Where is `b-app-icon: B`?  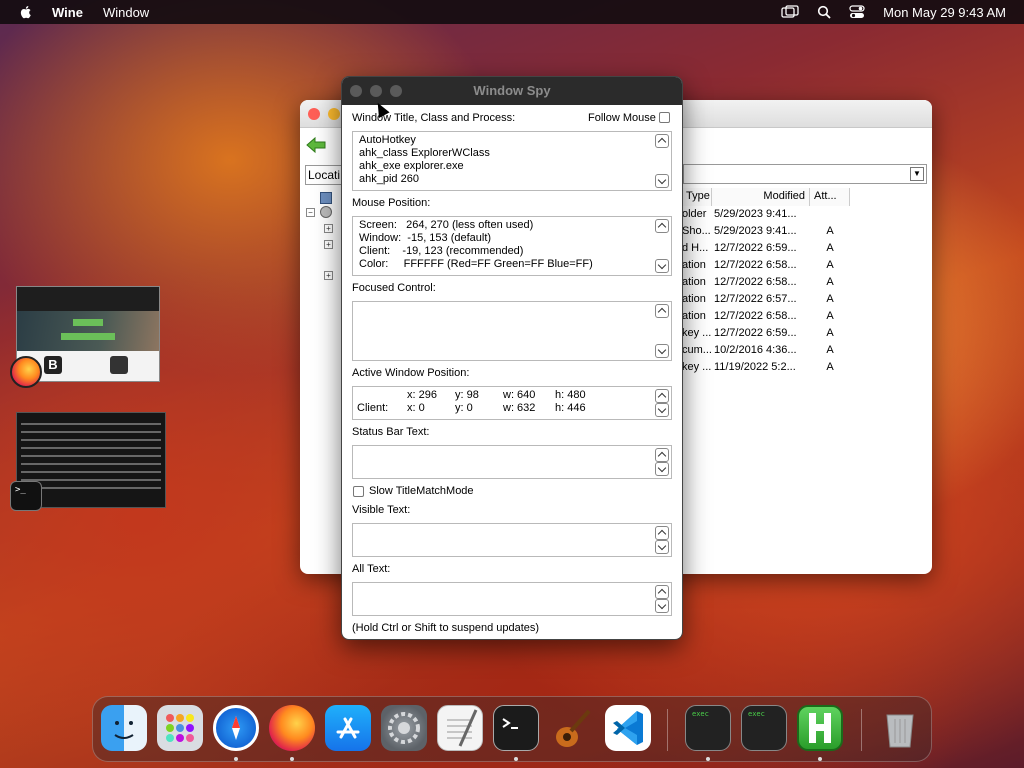 b-app-icon: B is located at coordinates (53, 365).